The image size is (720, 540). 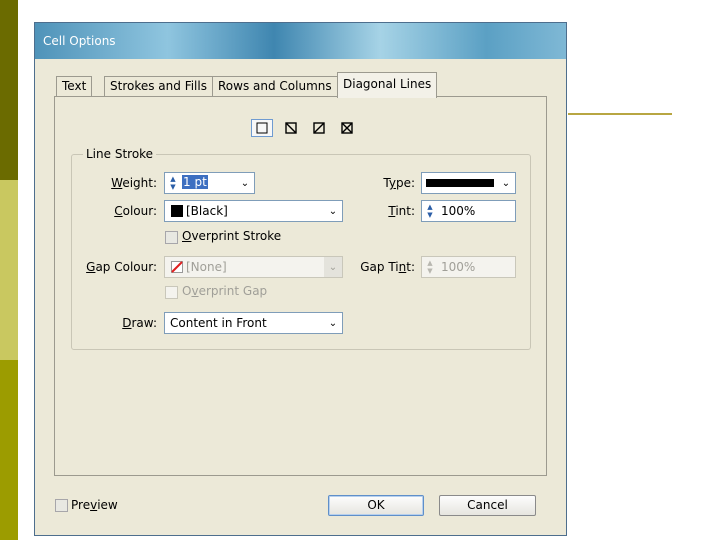 I want to click on overprint-gap-checkbox, so click(x=171, y=292).